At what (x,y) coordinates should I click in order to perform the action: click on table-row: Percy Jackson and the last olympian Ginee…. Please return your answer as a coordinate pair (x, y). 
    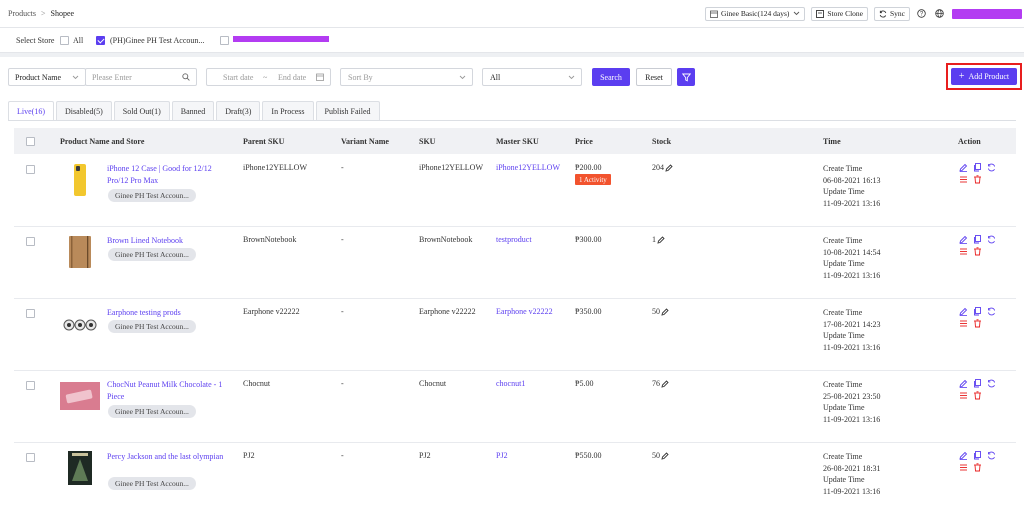
    Looking at the image, I should click on (515, 478).